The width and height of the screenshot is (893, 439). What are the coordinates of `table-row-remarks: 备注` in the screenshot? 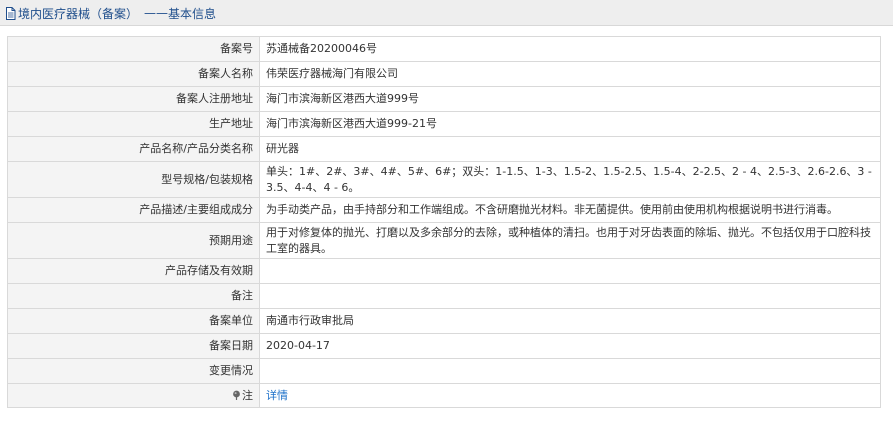 It's located at (444, 296).